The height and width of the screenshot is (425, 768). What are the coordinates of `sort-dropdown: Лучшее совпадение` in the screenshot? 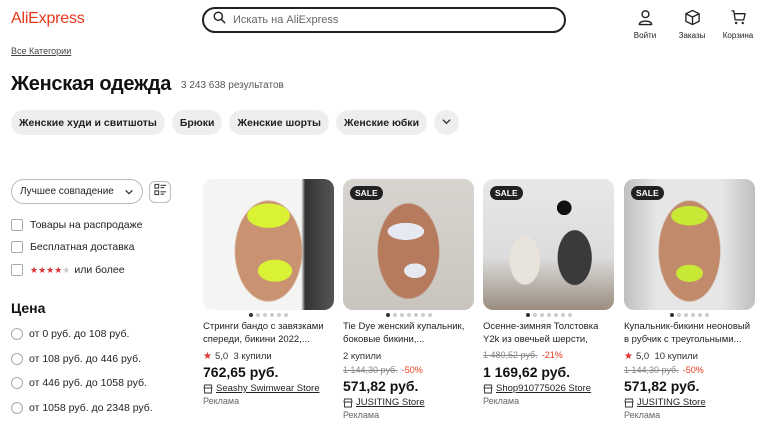 It's located at (77, 191).